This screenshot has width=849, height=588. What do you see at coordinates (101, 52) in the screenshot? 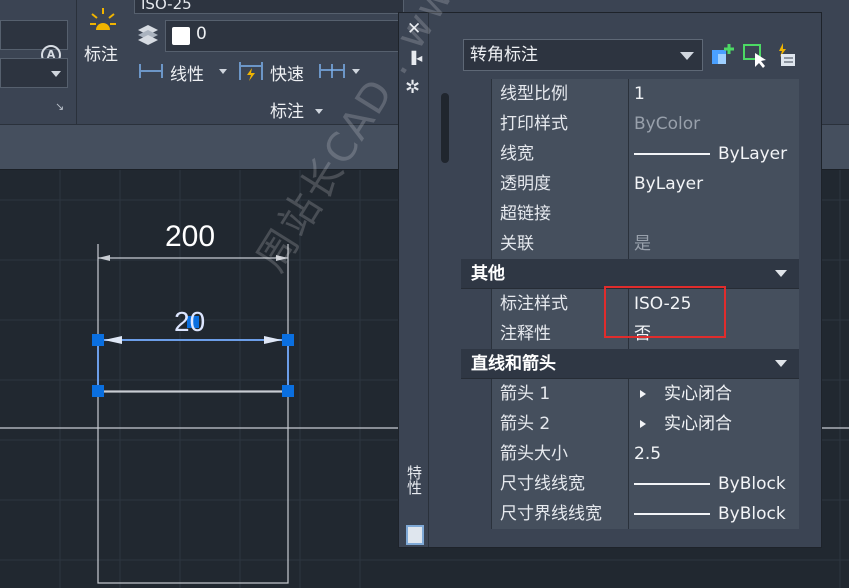
I see `annotate-button-label: 标注` at bounding box center [101, 52].